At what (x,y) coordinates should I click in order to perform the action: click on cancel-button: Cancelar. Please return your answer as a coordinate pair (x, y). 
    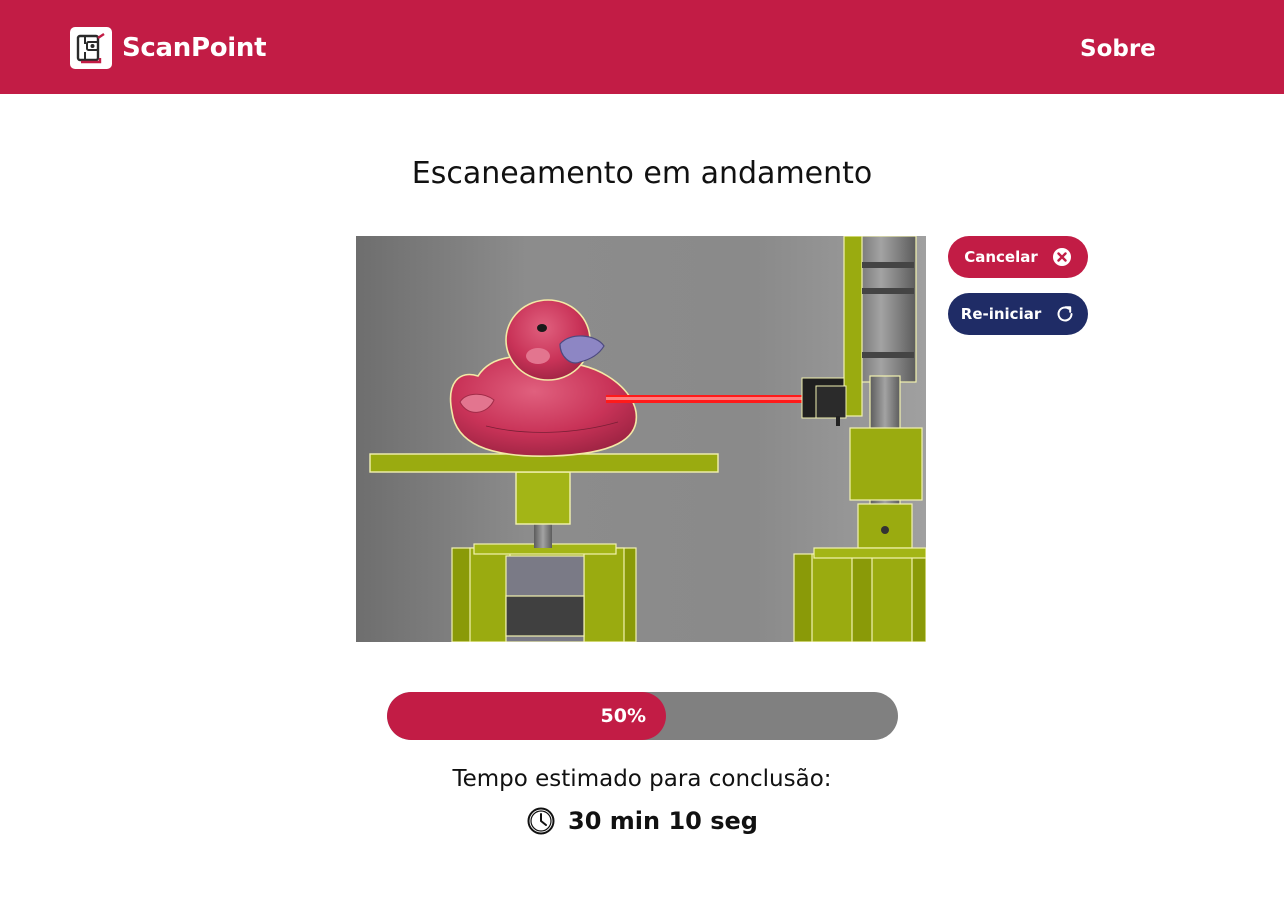
    Looking at the image, I should click on (1018, 257).